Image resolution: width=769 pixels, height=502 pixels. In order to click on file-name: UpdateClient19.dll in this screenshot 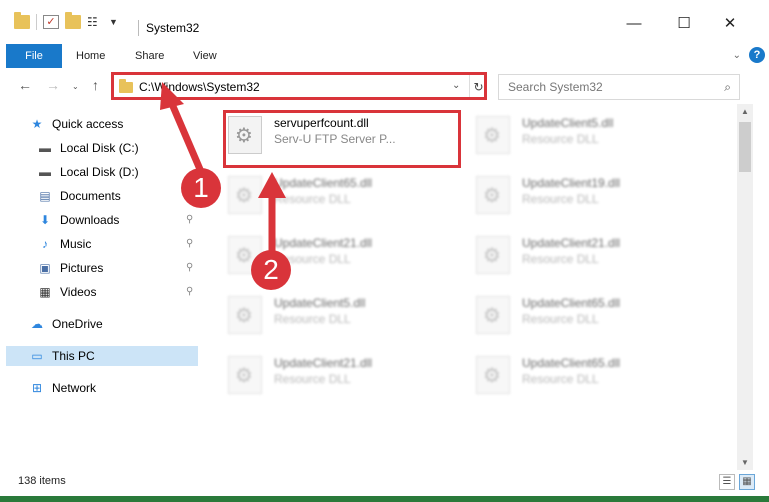, I will do `click(571, 183)`.